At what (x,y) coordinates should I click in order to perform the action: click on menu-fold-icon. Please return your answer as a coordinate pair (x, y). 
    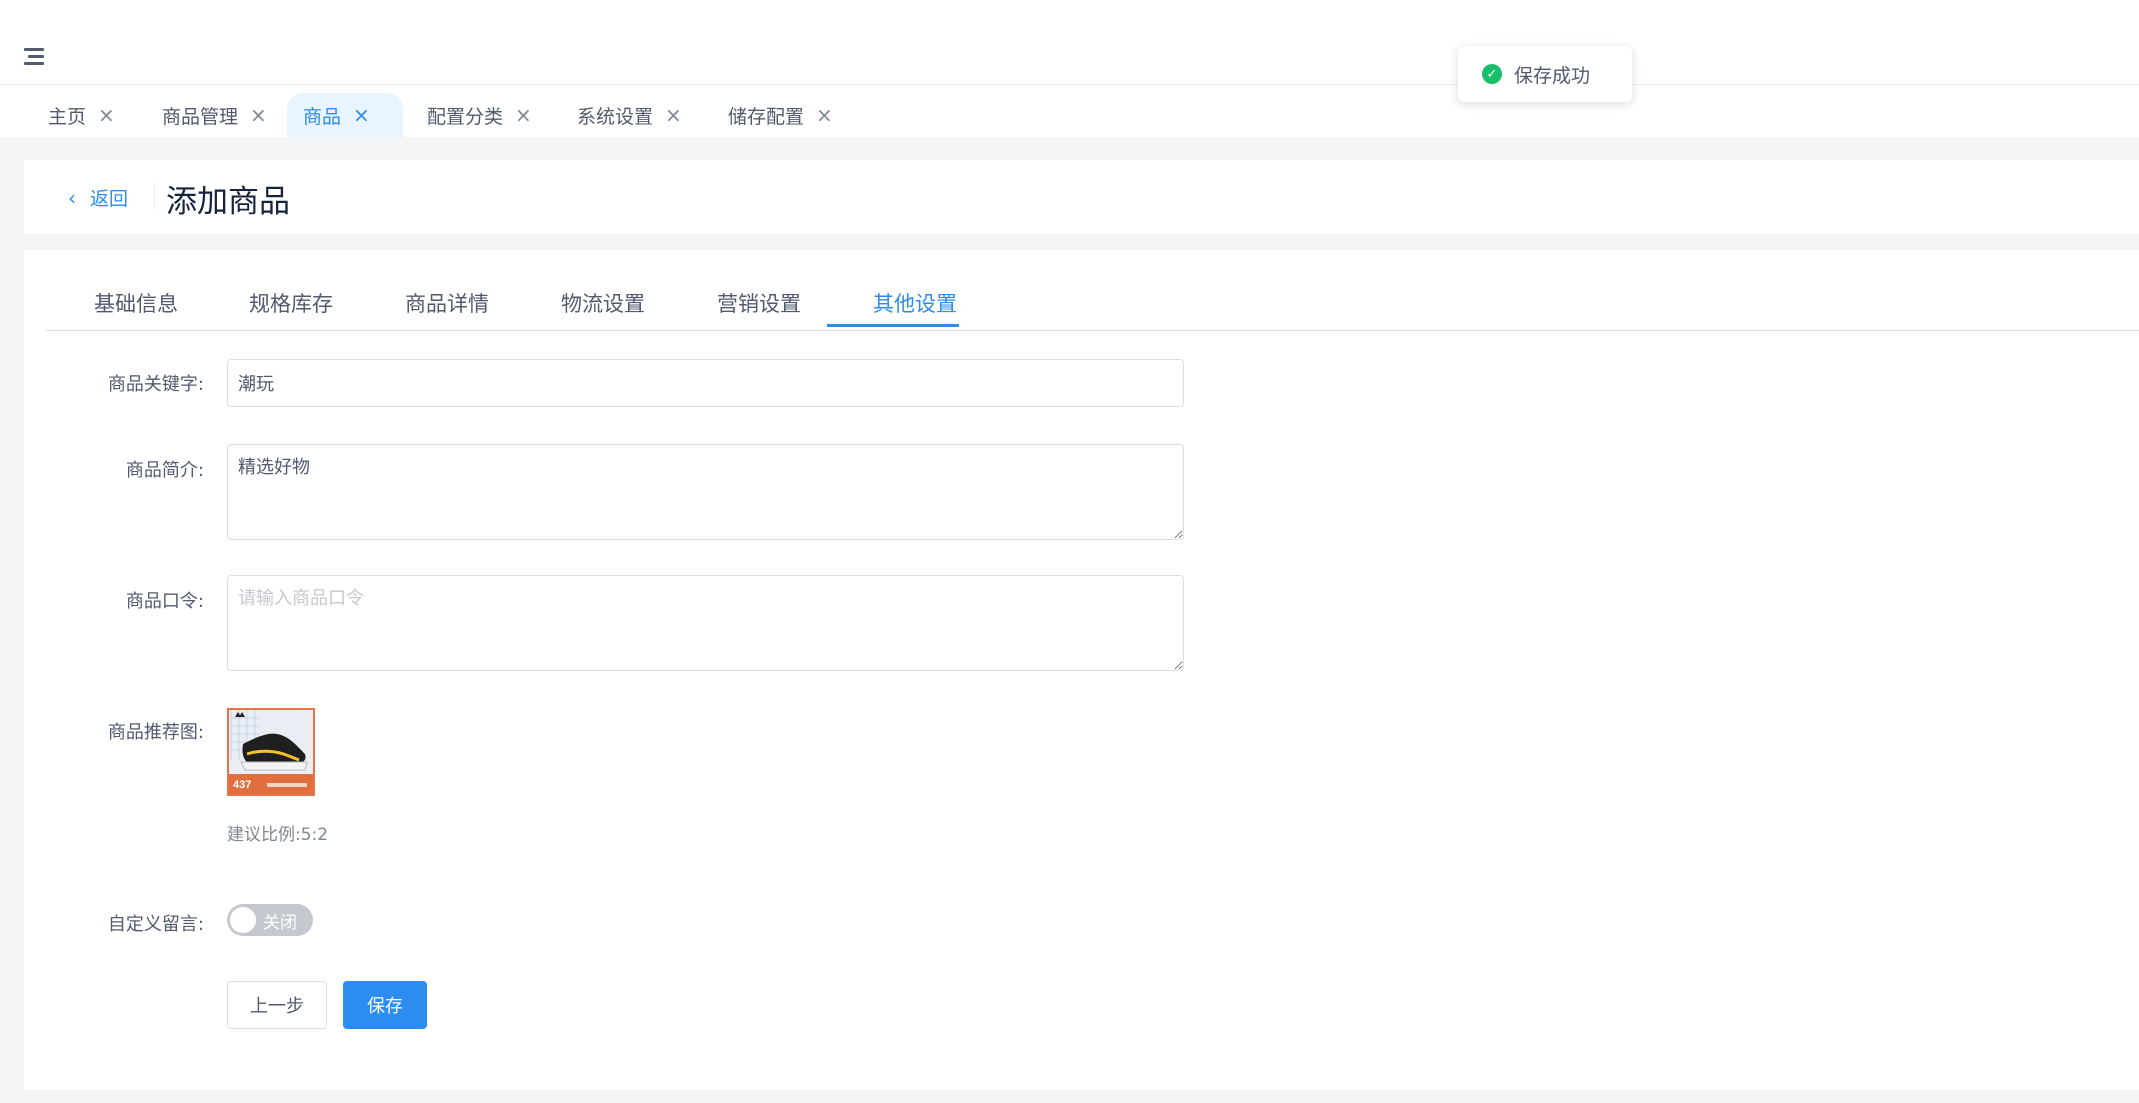
    Looking at the image, I should click on (35, 57).